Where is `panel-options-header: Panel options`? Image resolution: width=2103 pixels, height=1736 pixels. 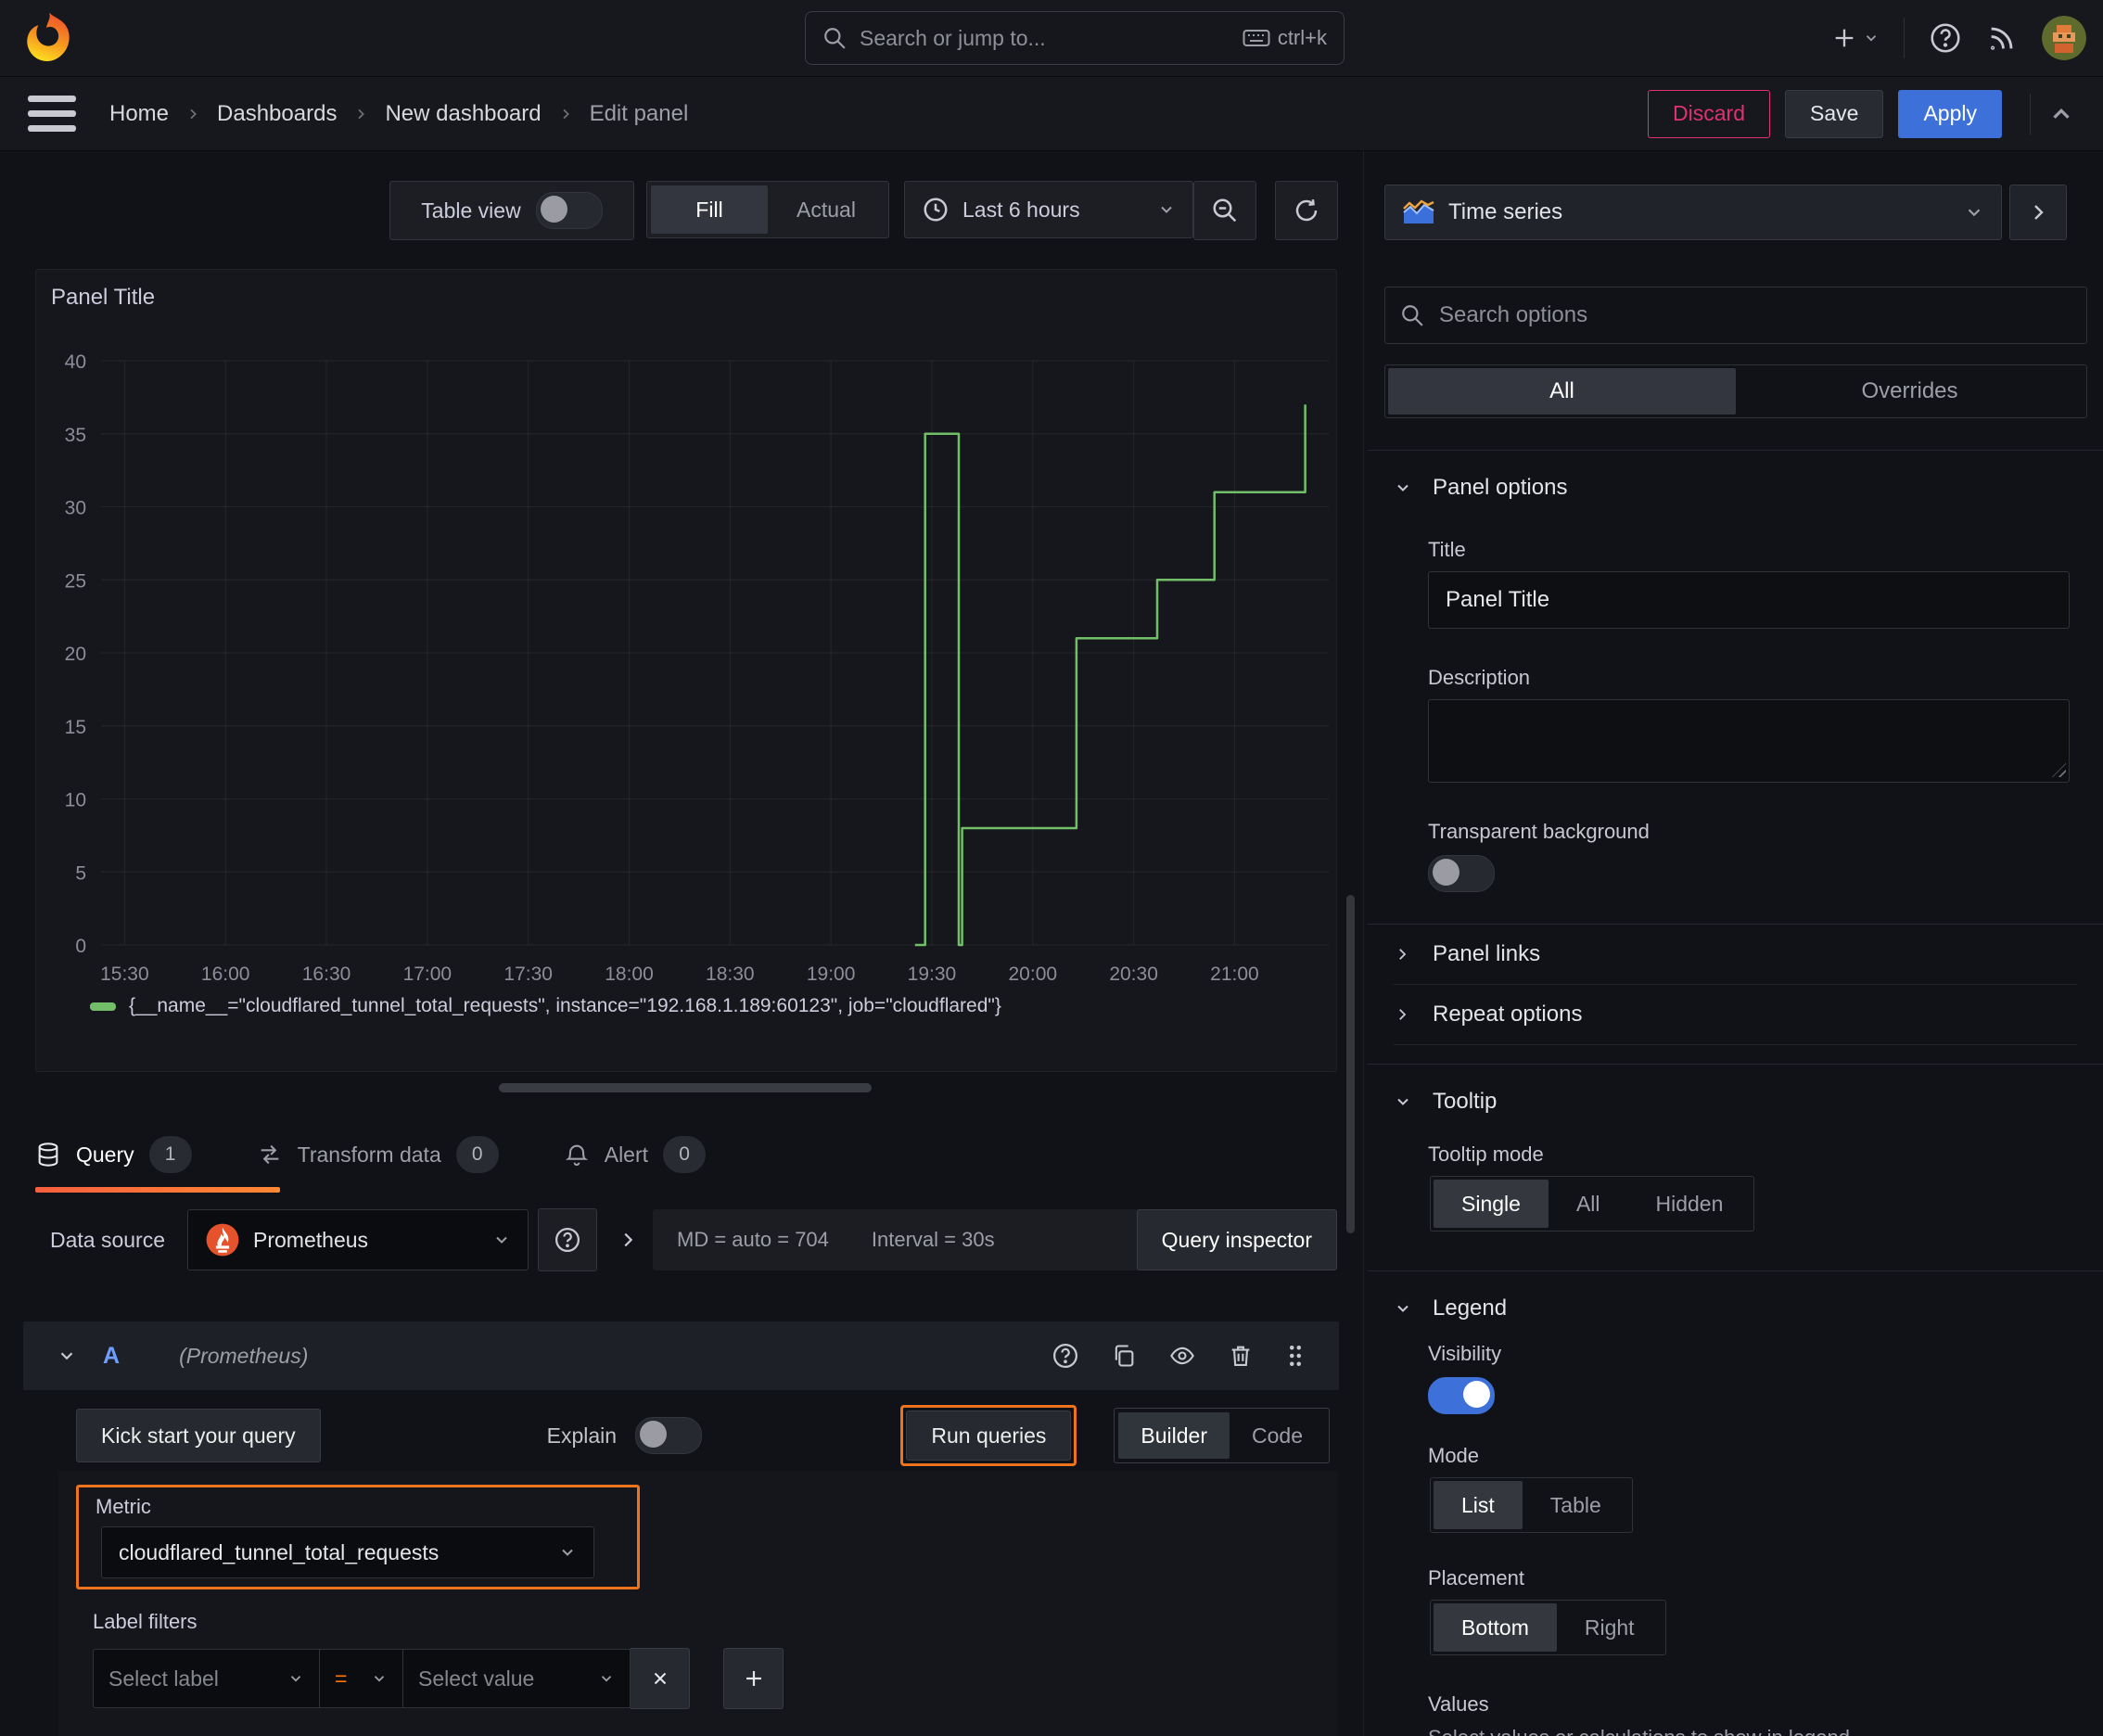
panel-options-header: Panel options is located at coordinates (1748, 488).